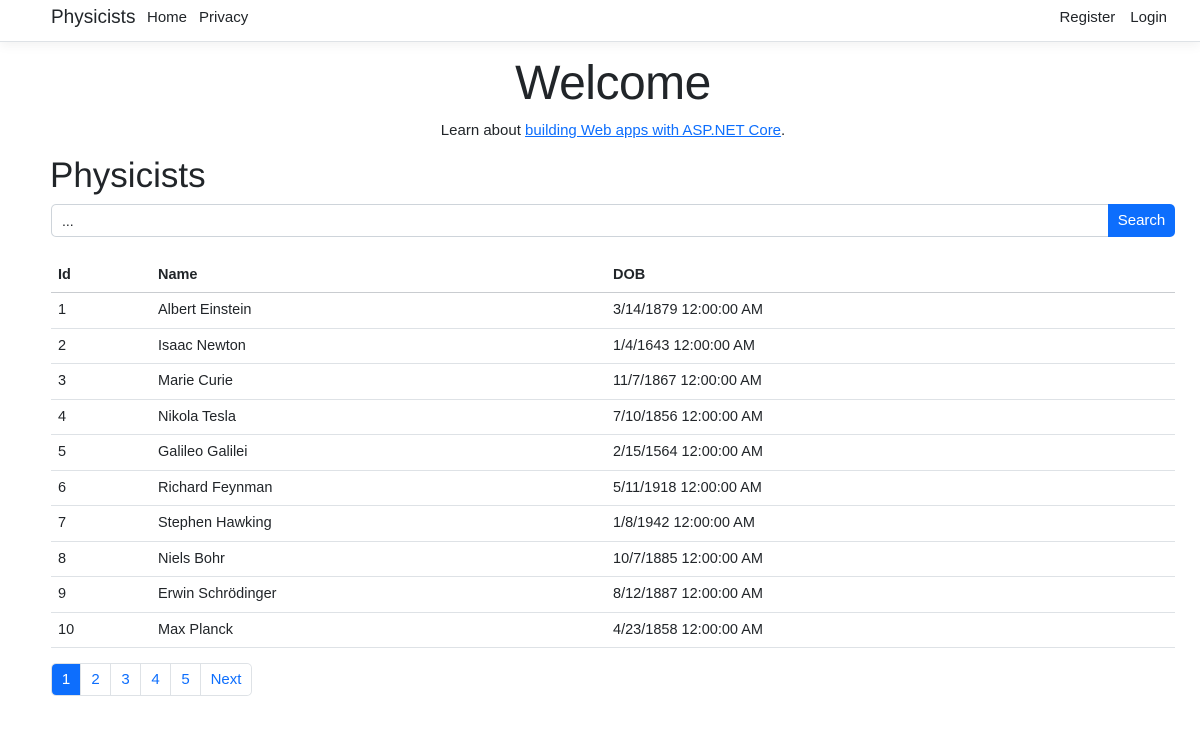 The image size is (1200, 739). What do you see at coordinates (378, 559) in the screenshot?
I see `cell-name: Niels Bohr` at bounding box center [378, 559].